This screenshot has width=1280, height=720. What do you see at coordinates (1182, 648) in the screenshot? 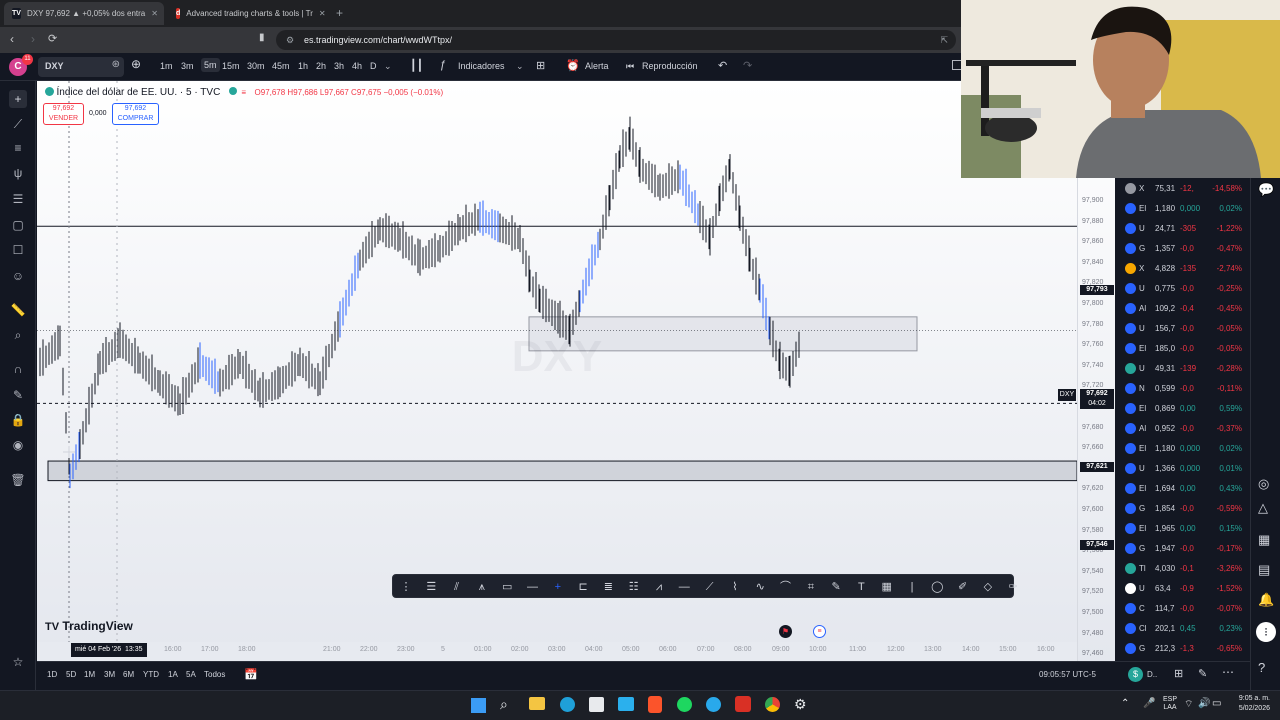
I see `watchlist-row: G 212,3 -1,3 -0,65%` at bounding box center [1182, 648].